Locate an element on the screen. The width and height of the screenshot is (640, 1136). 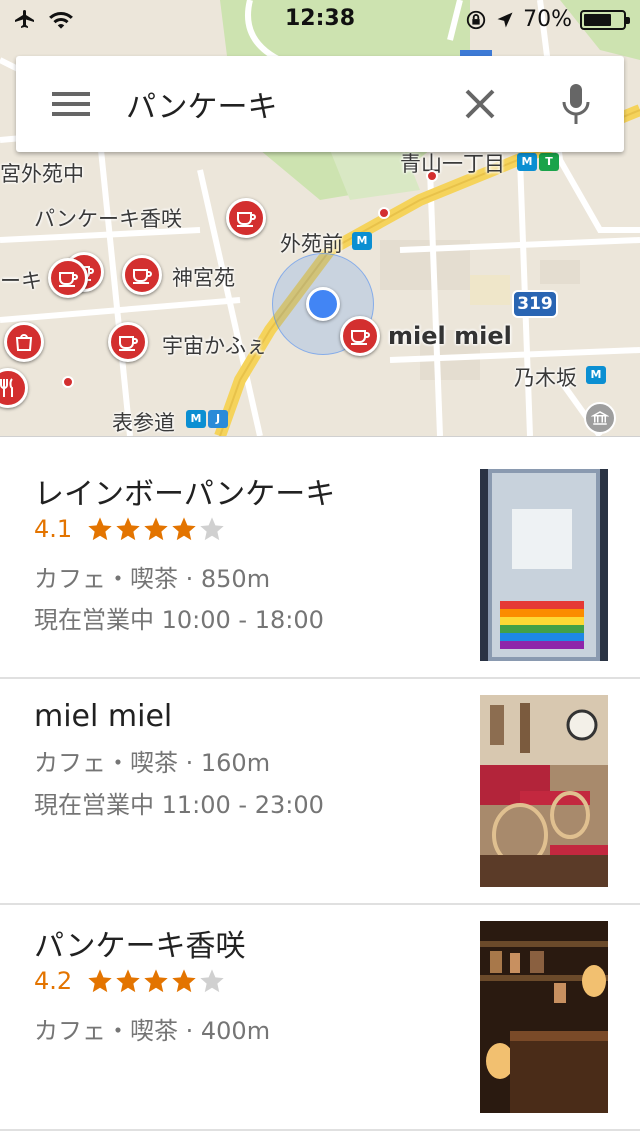
result-hours: 現在営業中 11:00 - 23:00 is located at coordinates (179, 805).